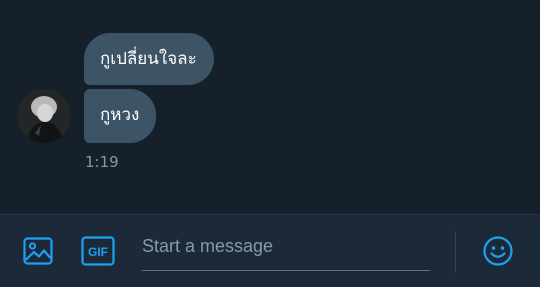 This screenshot has width=540, height=287. I want to click on message-bubble: กูเปลี่ยนใจละ, so click(149, 59).